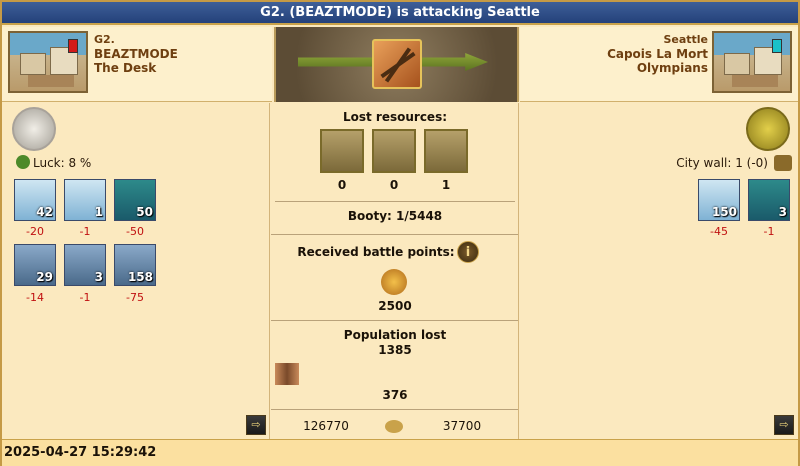  I want to click on population-icon, so click(287, 374).